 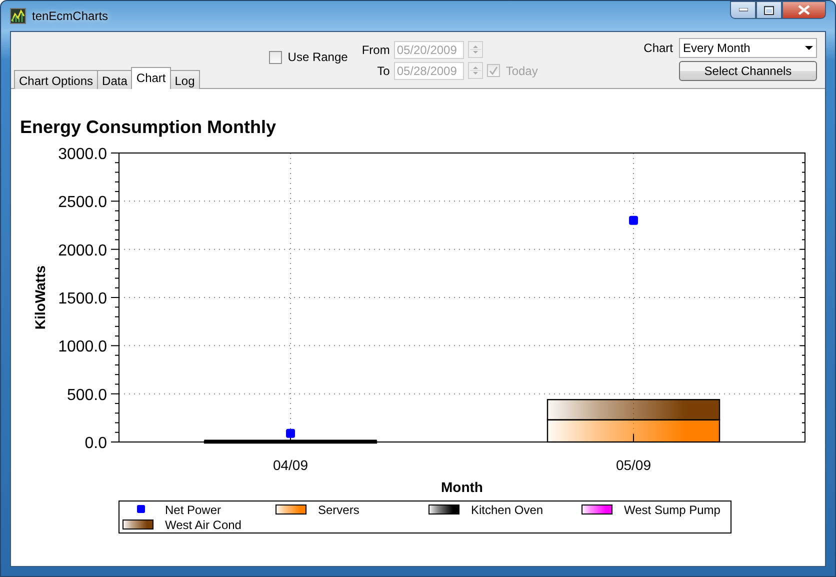 I want to click on legend-label: West Air Cond, so click(x=203, y=525).